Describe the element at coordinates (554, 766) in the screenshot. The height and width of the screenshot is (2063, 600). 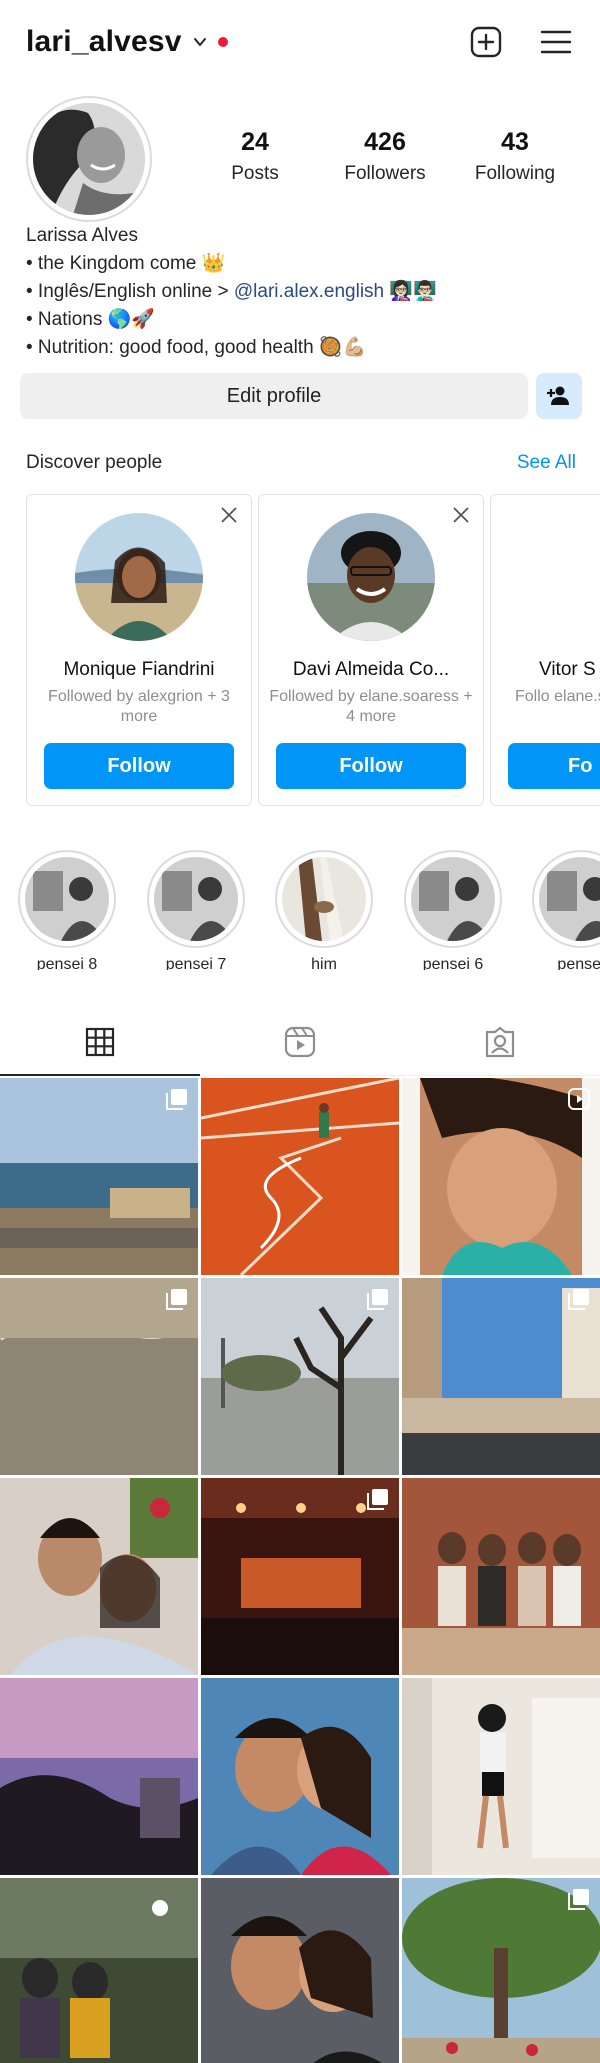
I see `follow-button: Fo` at that location.